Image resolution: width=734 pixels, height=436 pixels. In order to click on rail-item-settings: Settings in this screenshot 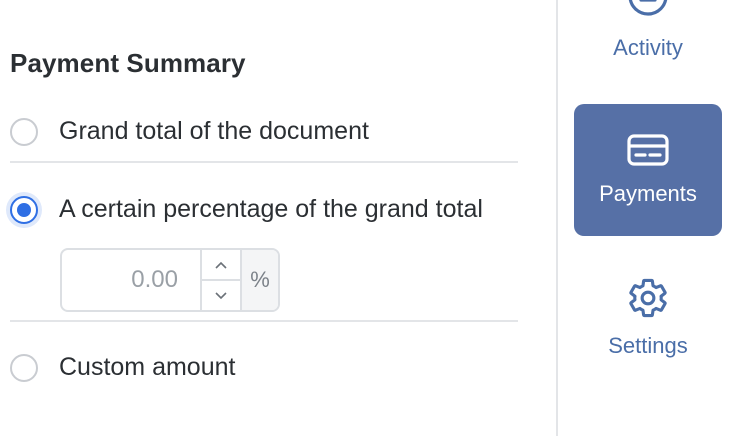, I will do `click(648, 321)`.